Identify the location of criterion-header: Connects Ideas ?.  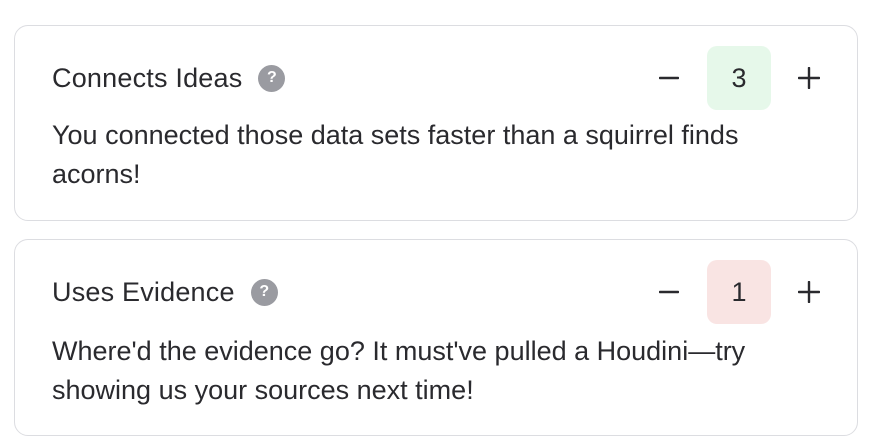
(169, 78).